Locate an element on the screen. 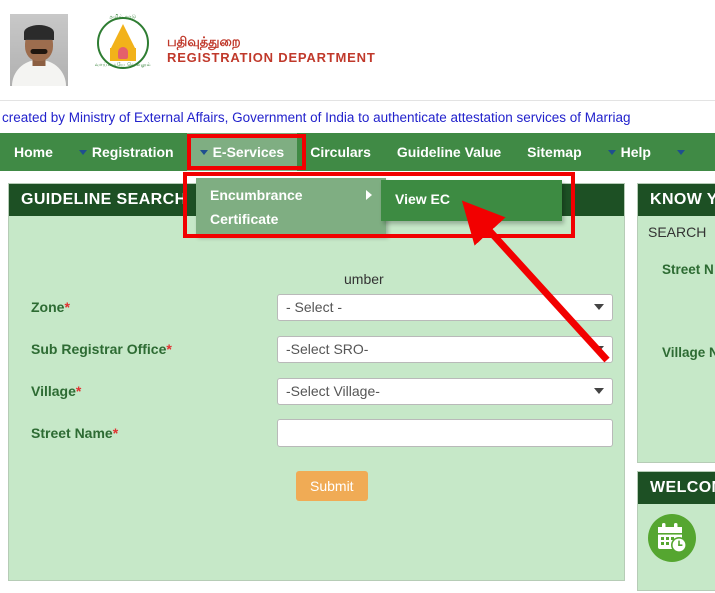  nav-item-label: Circulars is located at coordinates (340, 152).